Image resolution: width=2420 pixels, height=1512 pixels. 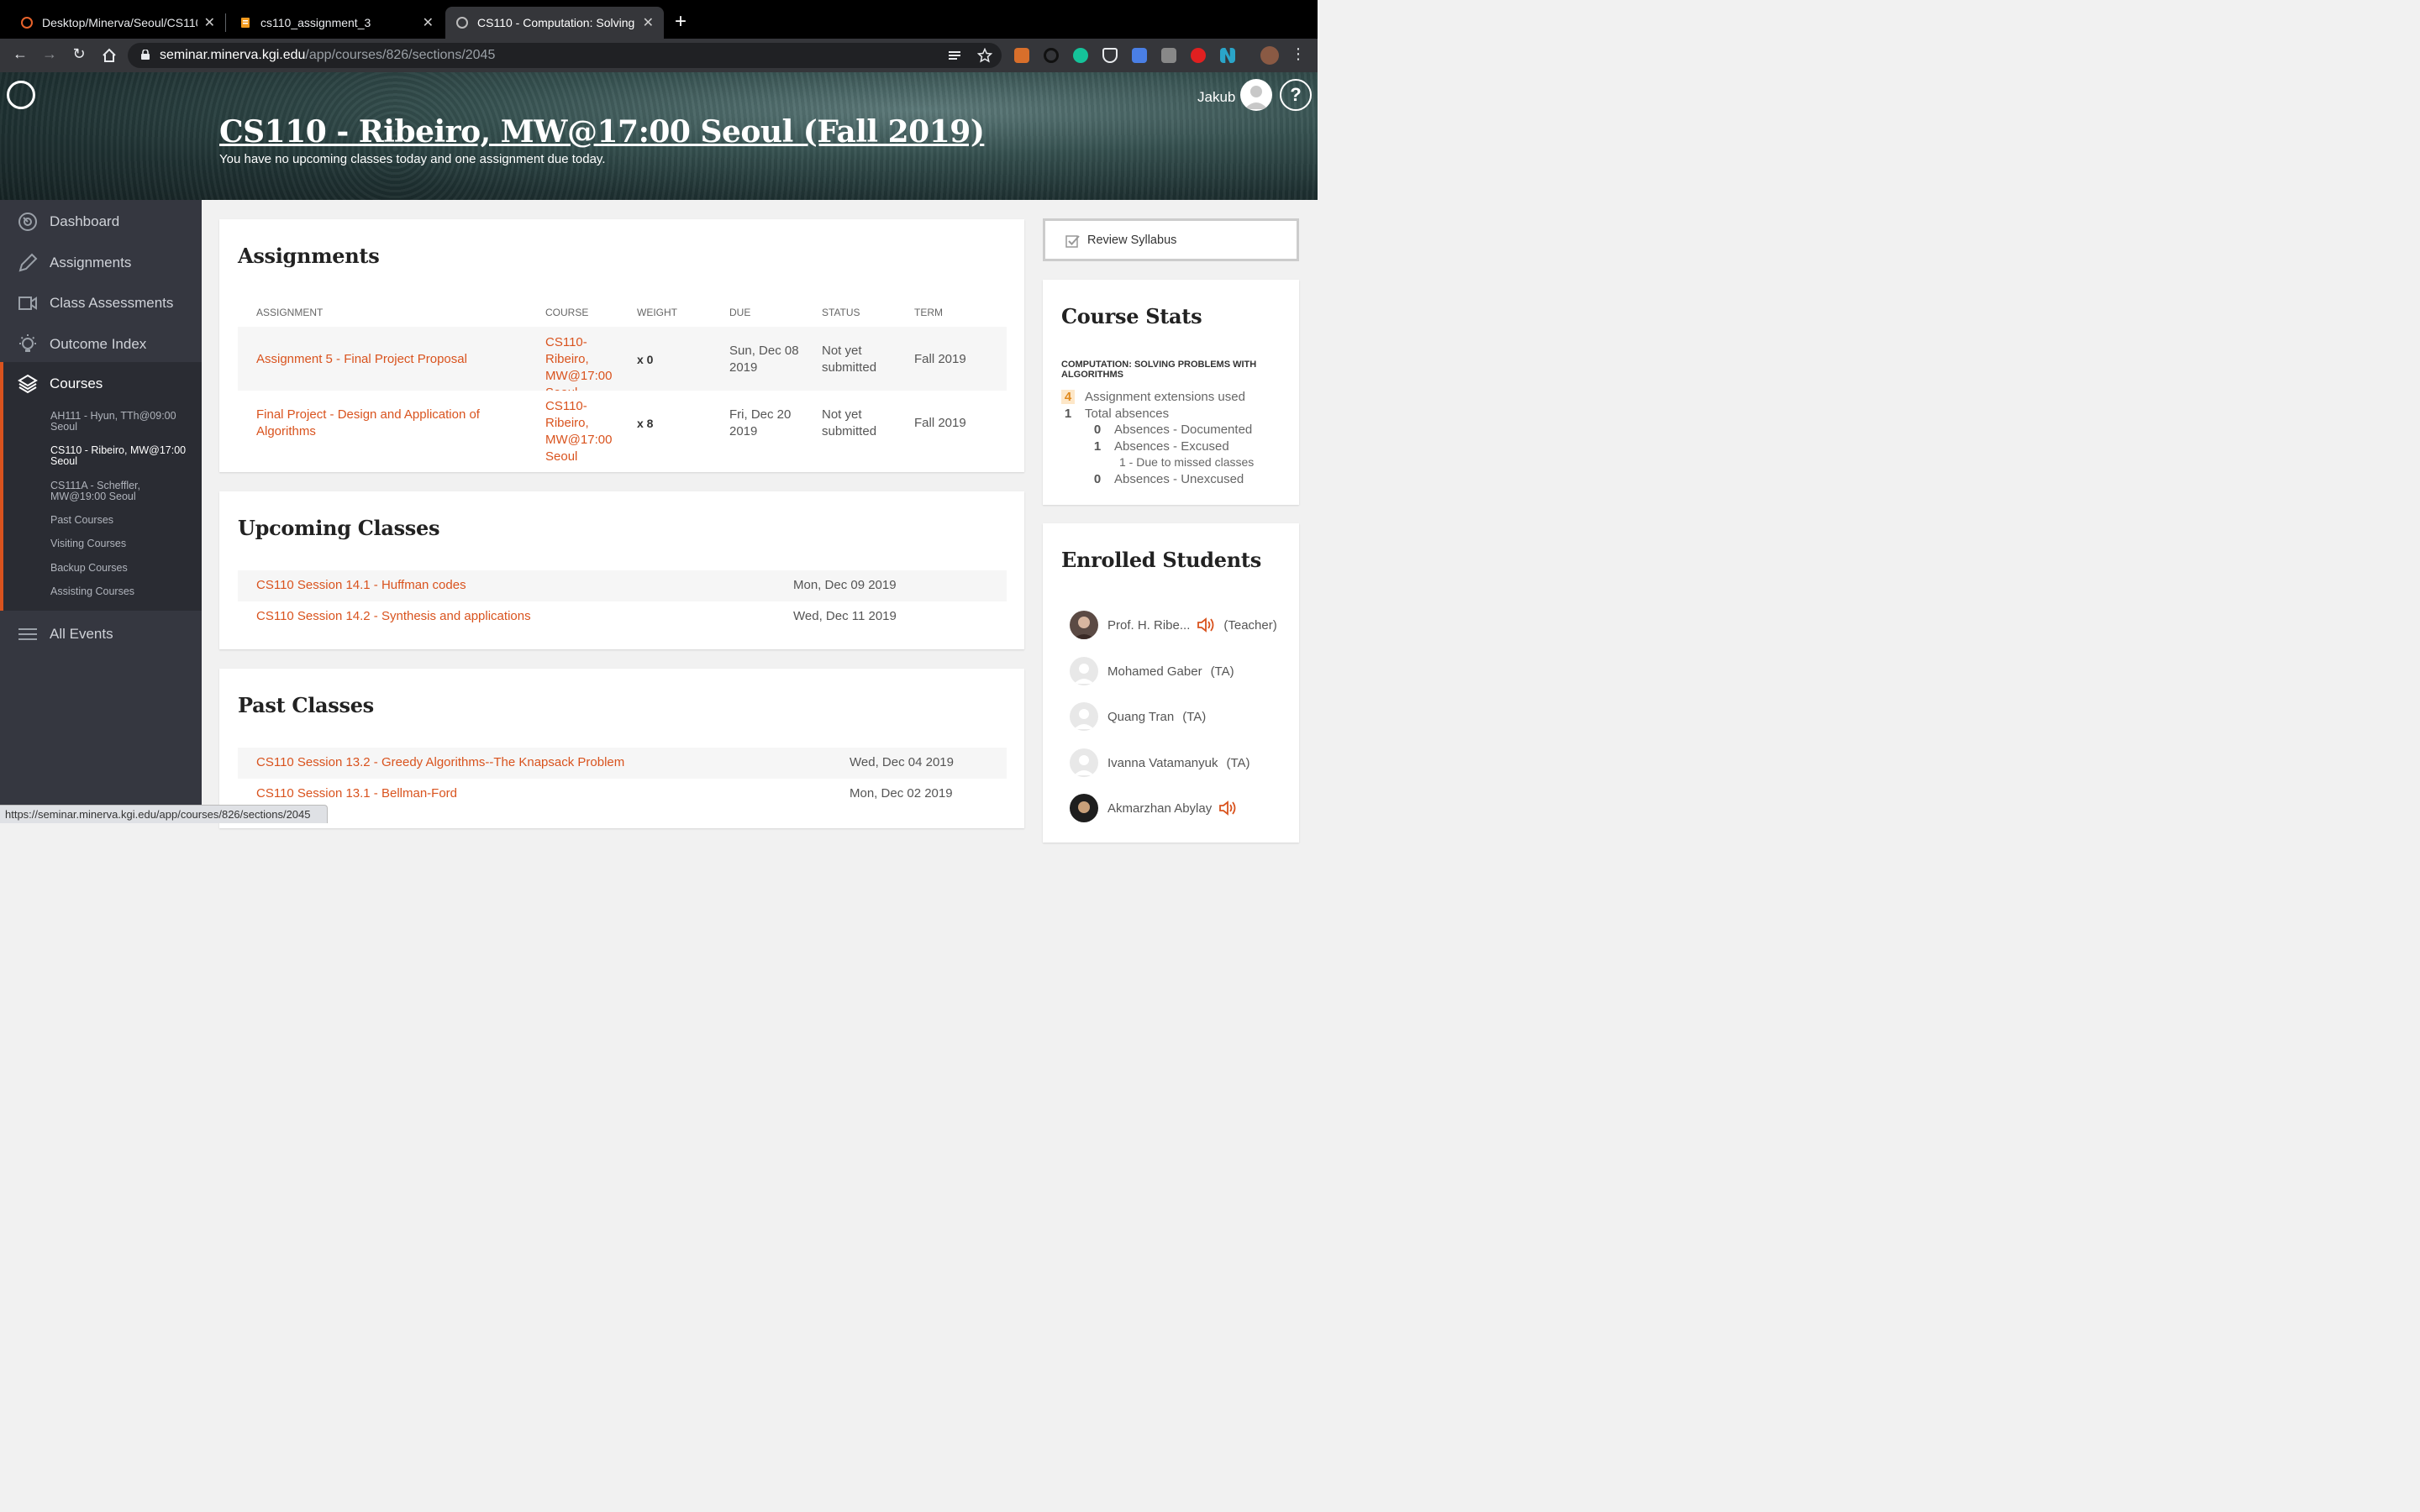 What do you see at coordinates (1256, 95) in the screenshot?
I see `user-avatar-icon` at bounding box center [1256, 95].